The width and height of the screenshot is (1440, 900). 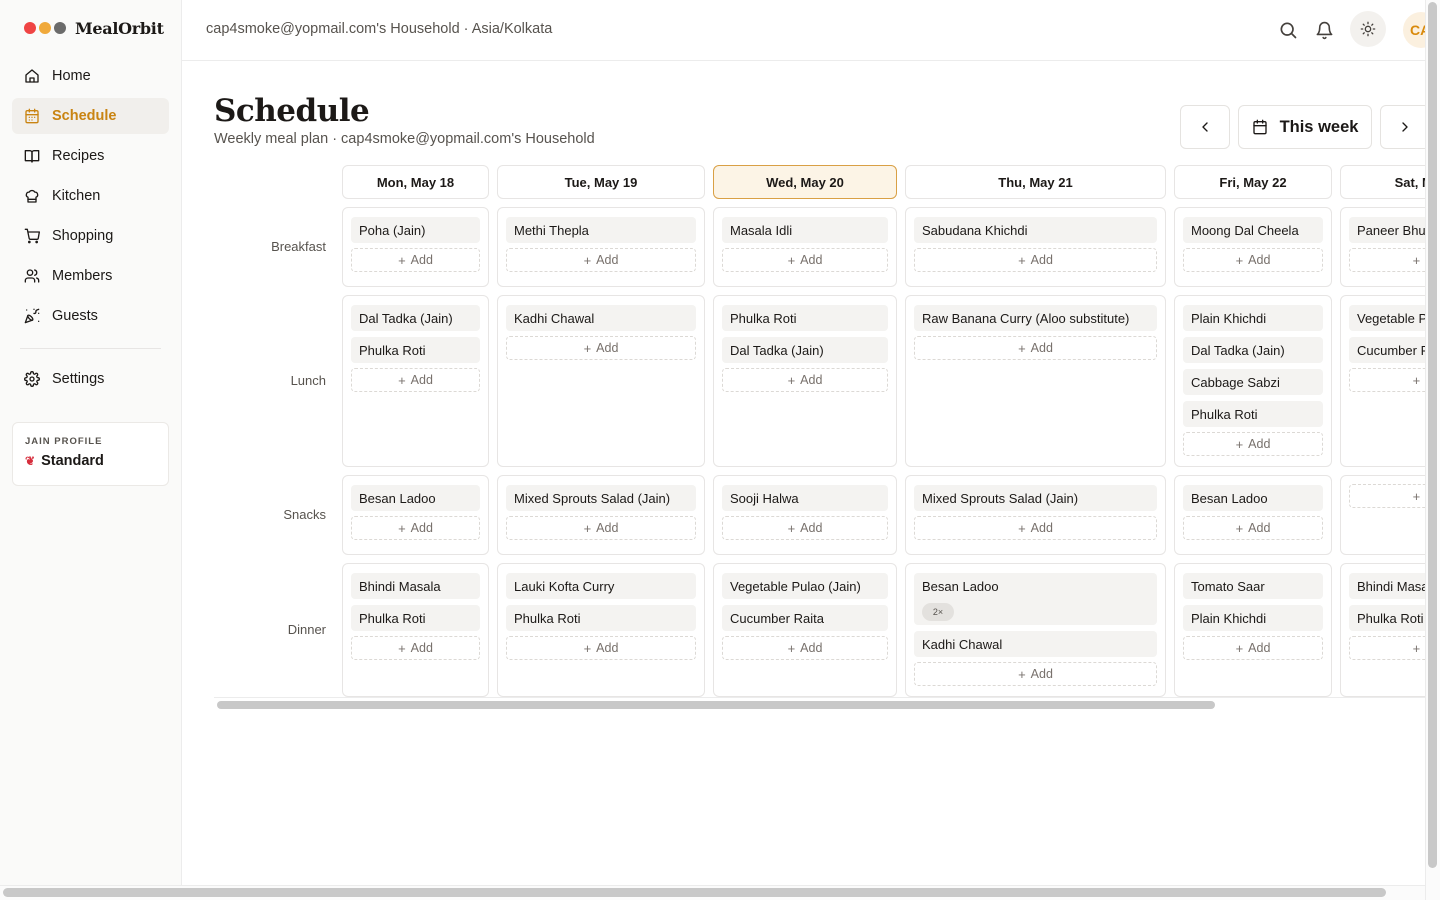 What do you see at coordinates (292, 111) in the screenshot?
I see `page-title: Schedule` at bounding box center [292, 111].